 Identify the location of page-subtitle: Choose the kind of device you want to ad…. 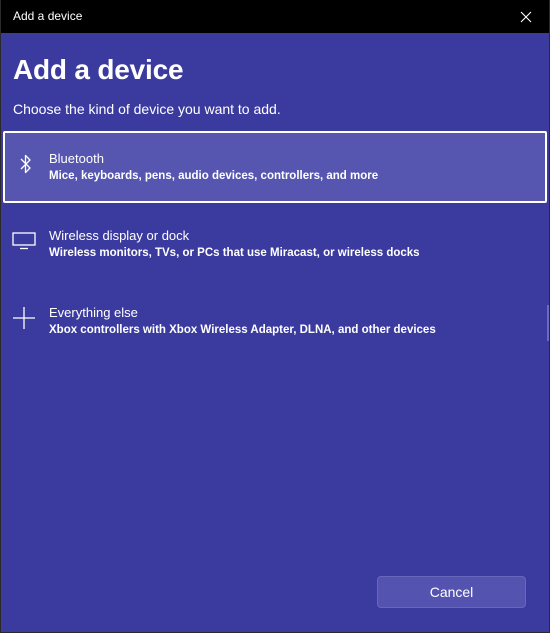
(147, 109).